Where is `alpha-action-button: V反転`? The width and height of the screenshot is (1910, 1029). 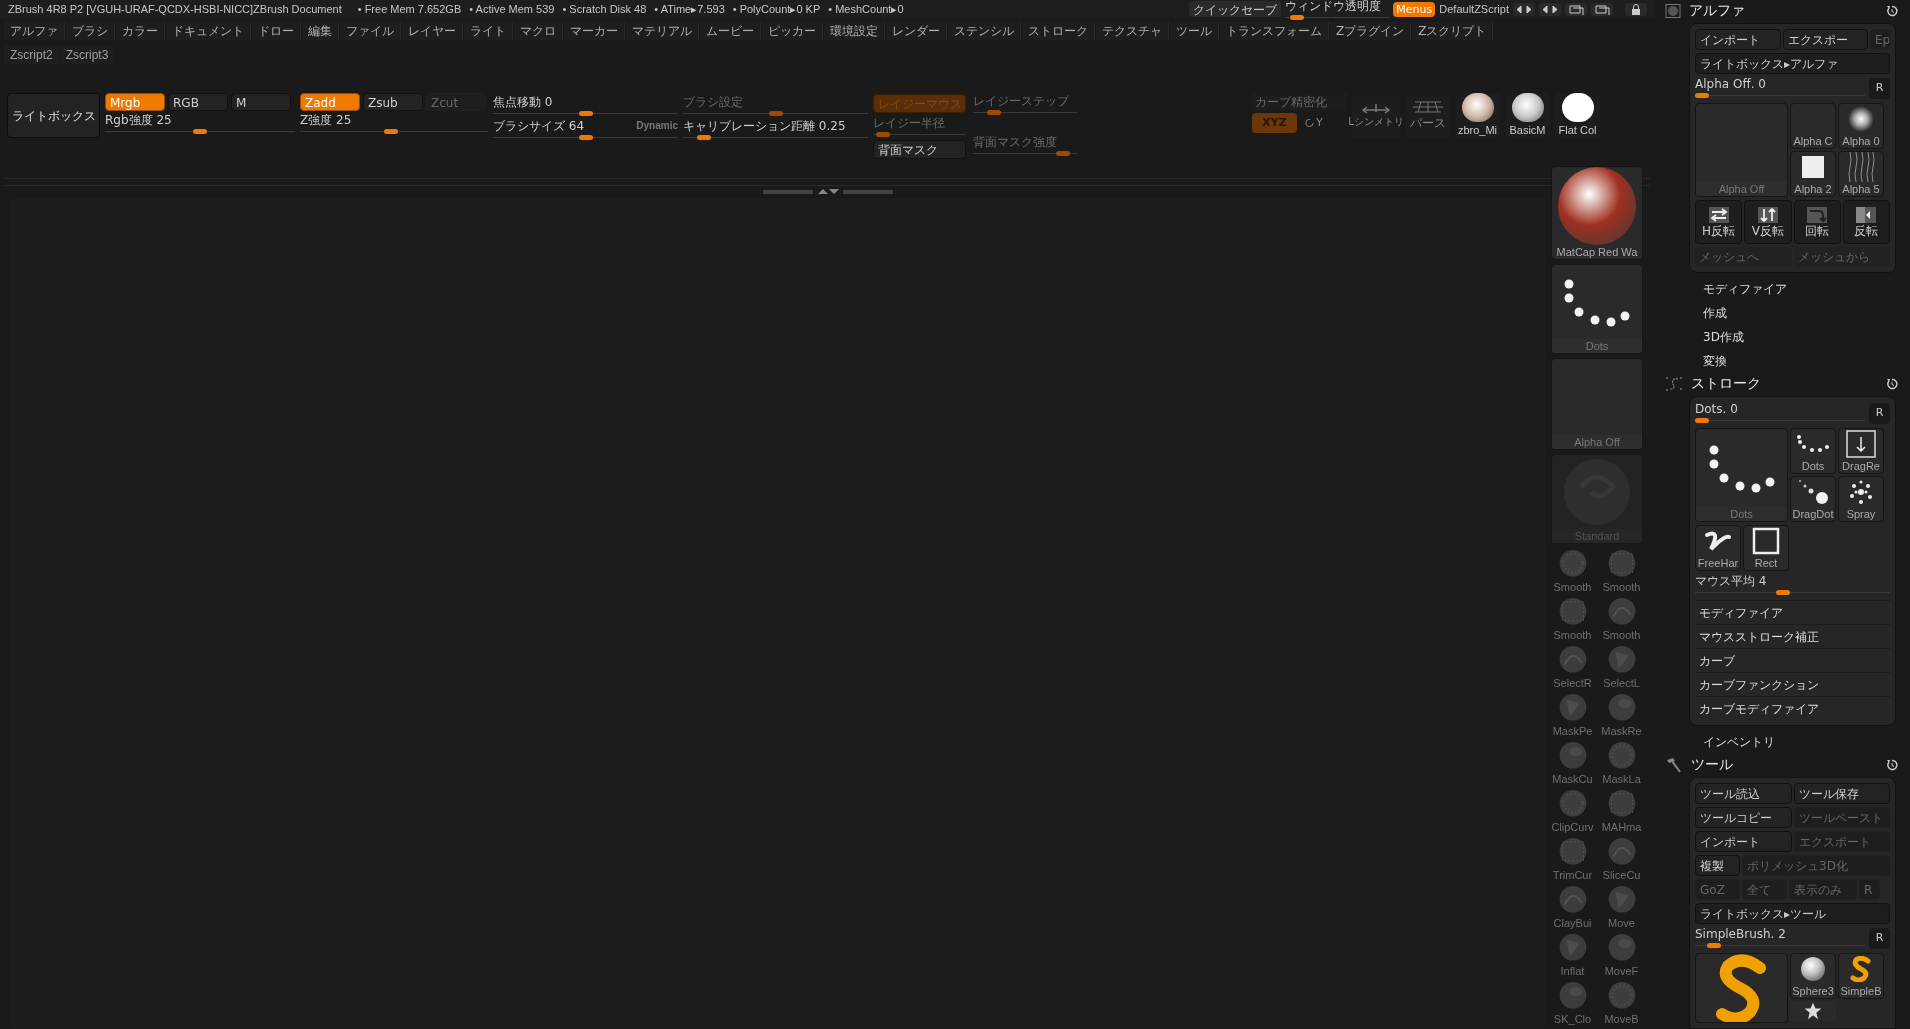
alpha-action-button: V反転 is located at coordinates (1768, 222).